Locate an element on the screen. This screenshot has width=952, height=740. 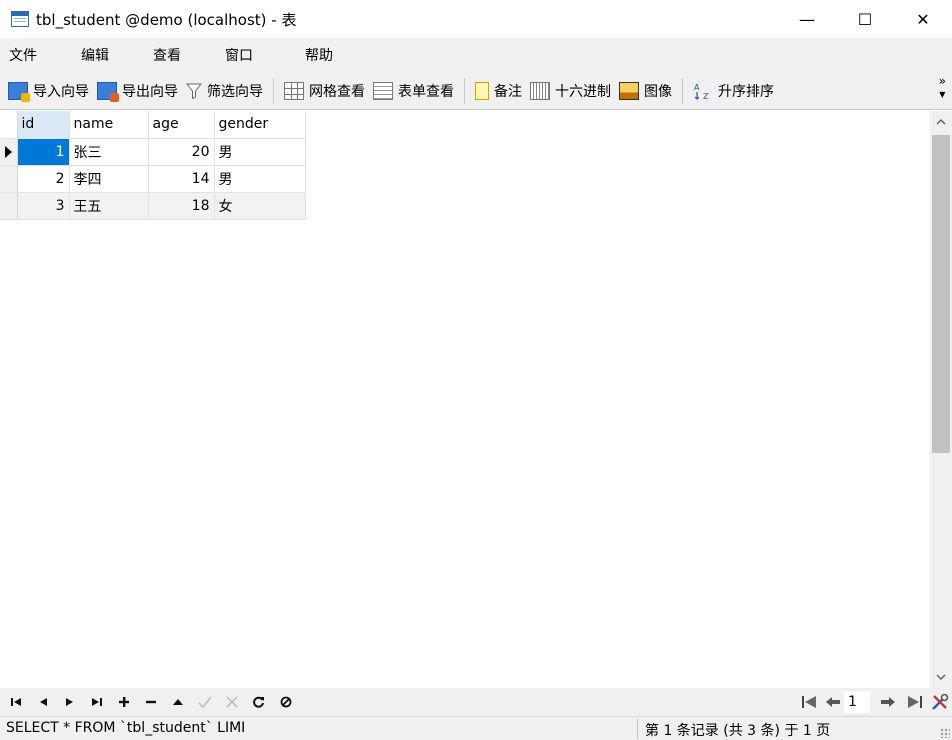
svg-text: Z is located at coordinates (706, 96).